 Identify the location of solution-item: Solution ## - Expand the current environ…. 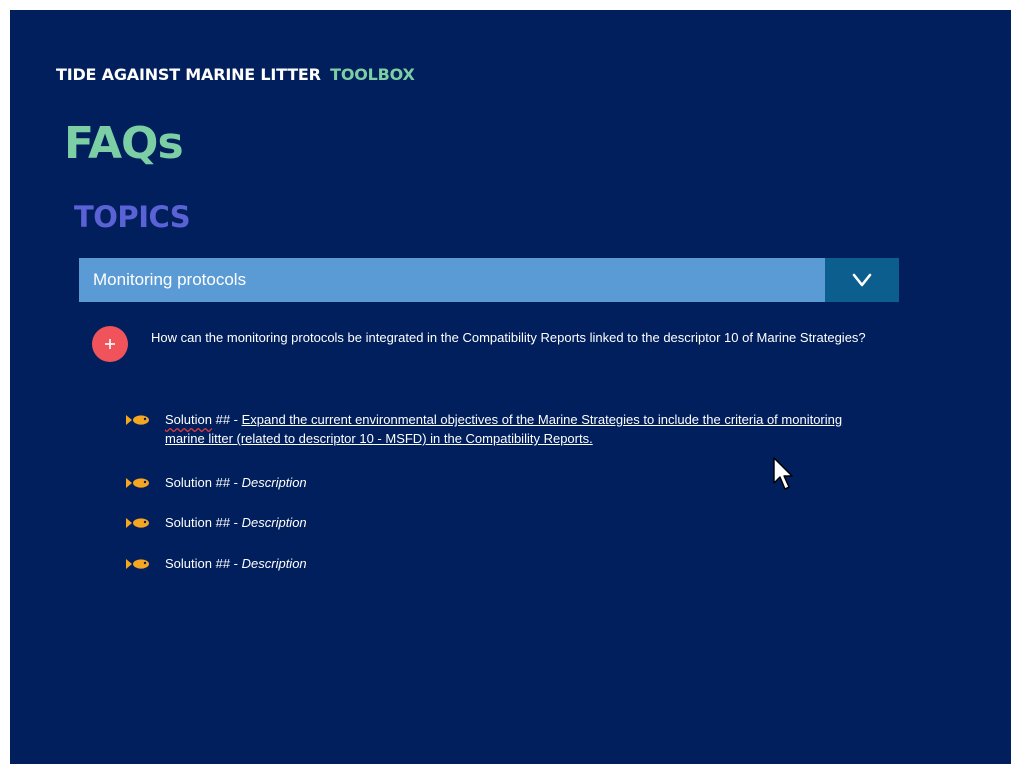
(496, 429).